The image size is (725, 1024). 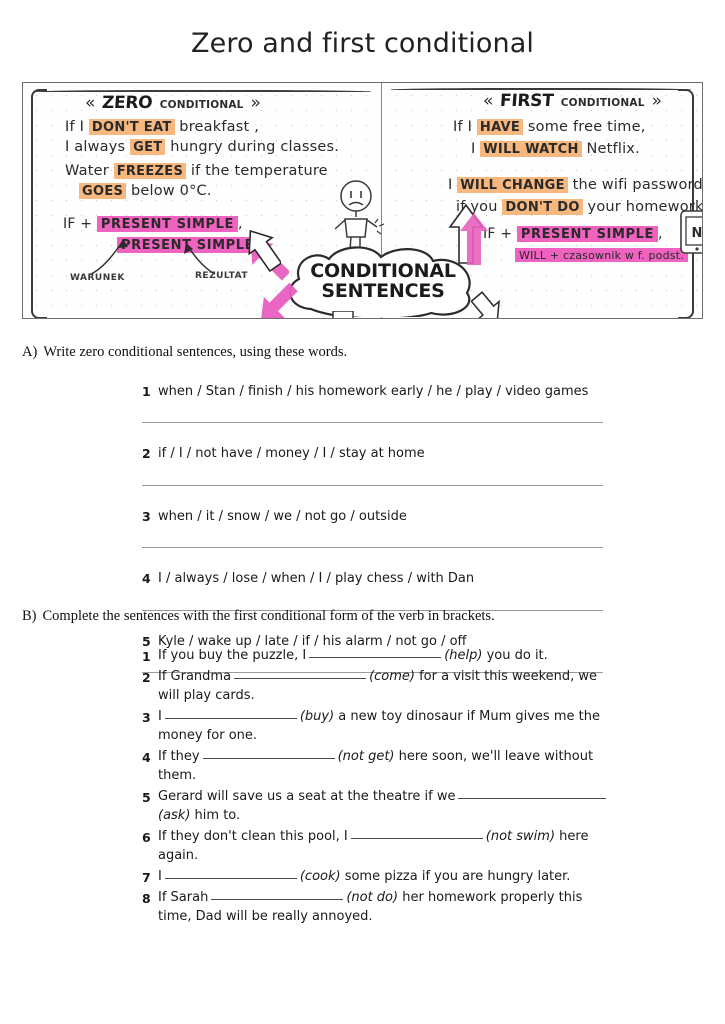 I want to click on first-ex1-part-b: some free time,, so click(x=584, y=127).